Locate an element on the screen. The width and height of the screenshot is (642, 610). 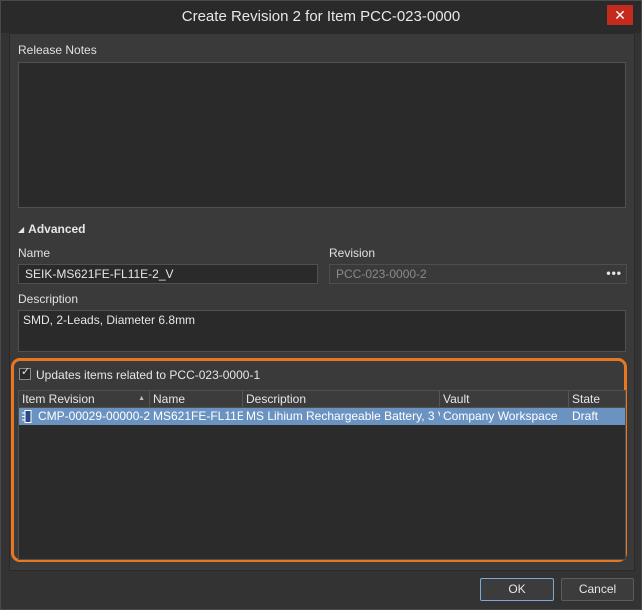
column-name: Name is located at coordinates (196, 399).